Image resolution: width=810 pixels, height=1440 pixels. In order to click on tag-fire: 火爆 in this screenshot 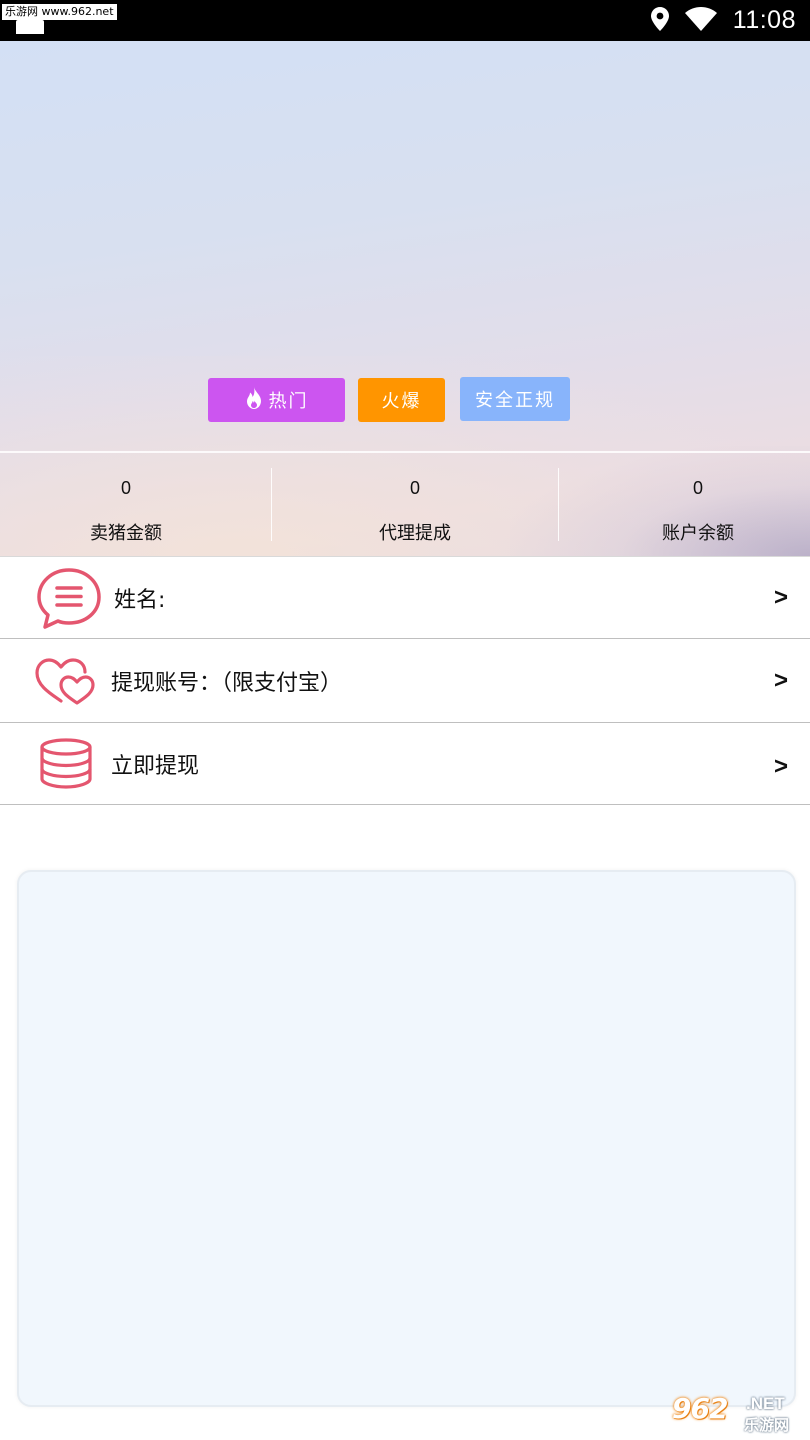, I will do `click(401, 400)`.